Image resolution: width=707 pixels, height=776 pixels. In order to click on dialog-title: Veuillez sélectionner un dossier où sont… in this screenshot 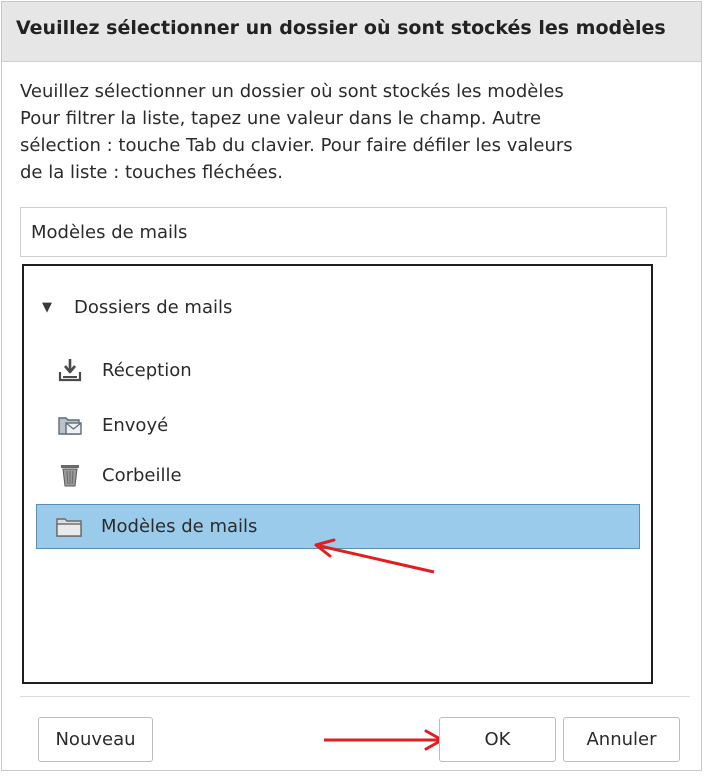, I will do `click(341, 28)`.